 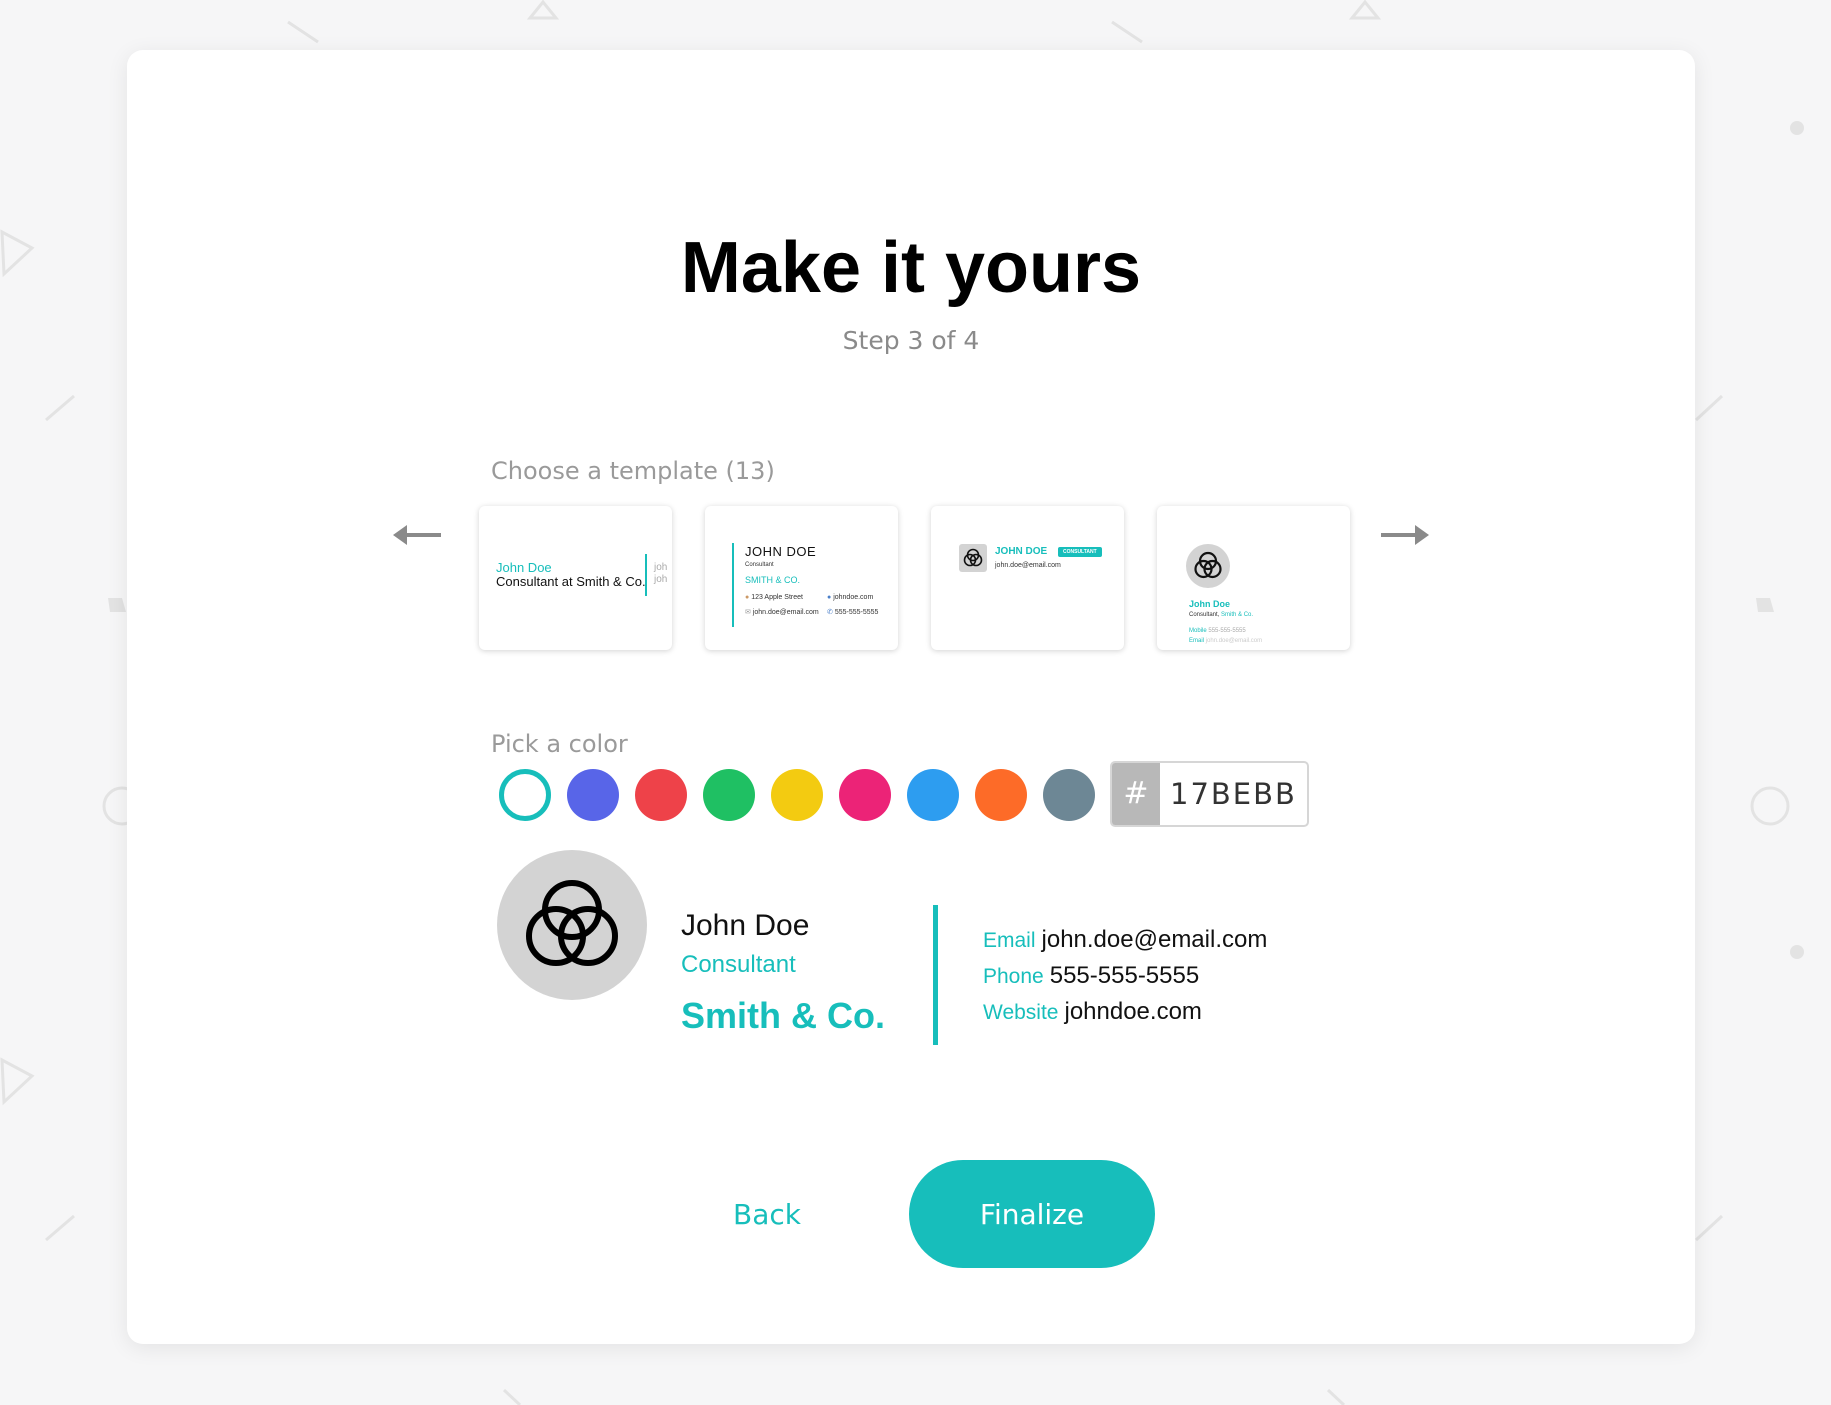 What do you see at coordinates (633, 471) in the screenshot?
I see `template-section-label: Choose a template (13)` at bounding box center [633, 471].